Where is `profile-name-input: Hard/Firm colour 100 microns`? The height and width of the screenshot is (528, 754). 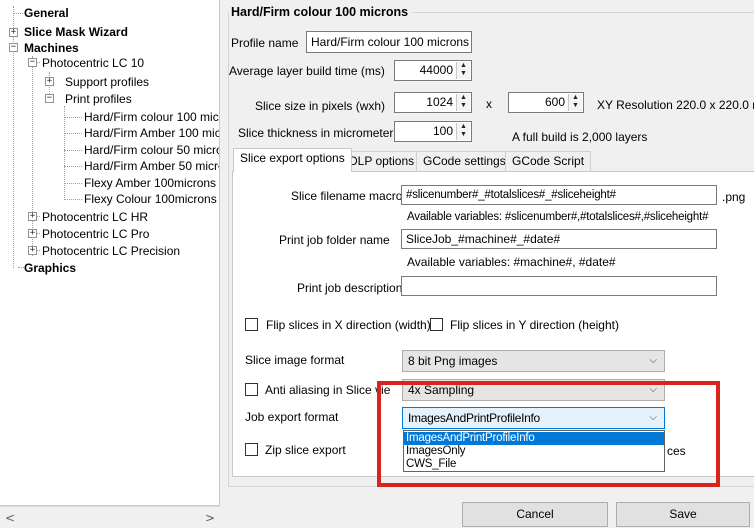 profile-name-input: Hard/Firm colour 100 microns is located at coordinates (389, 42).